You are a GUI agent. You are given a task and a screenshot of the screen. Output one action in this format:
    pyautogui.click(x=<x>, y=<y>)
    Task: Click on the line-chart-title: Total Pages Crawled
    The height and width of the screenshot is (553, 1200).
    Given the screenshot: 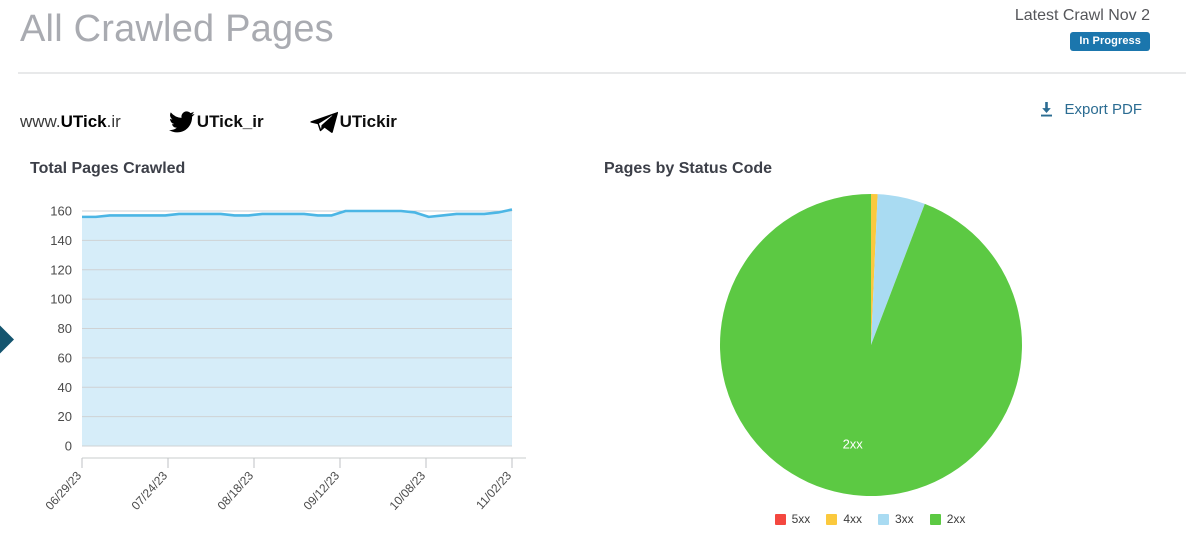 What is the action you would take?
    pyautogui.click(x=108, y=168)
    